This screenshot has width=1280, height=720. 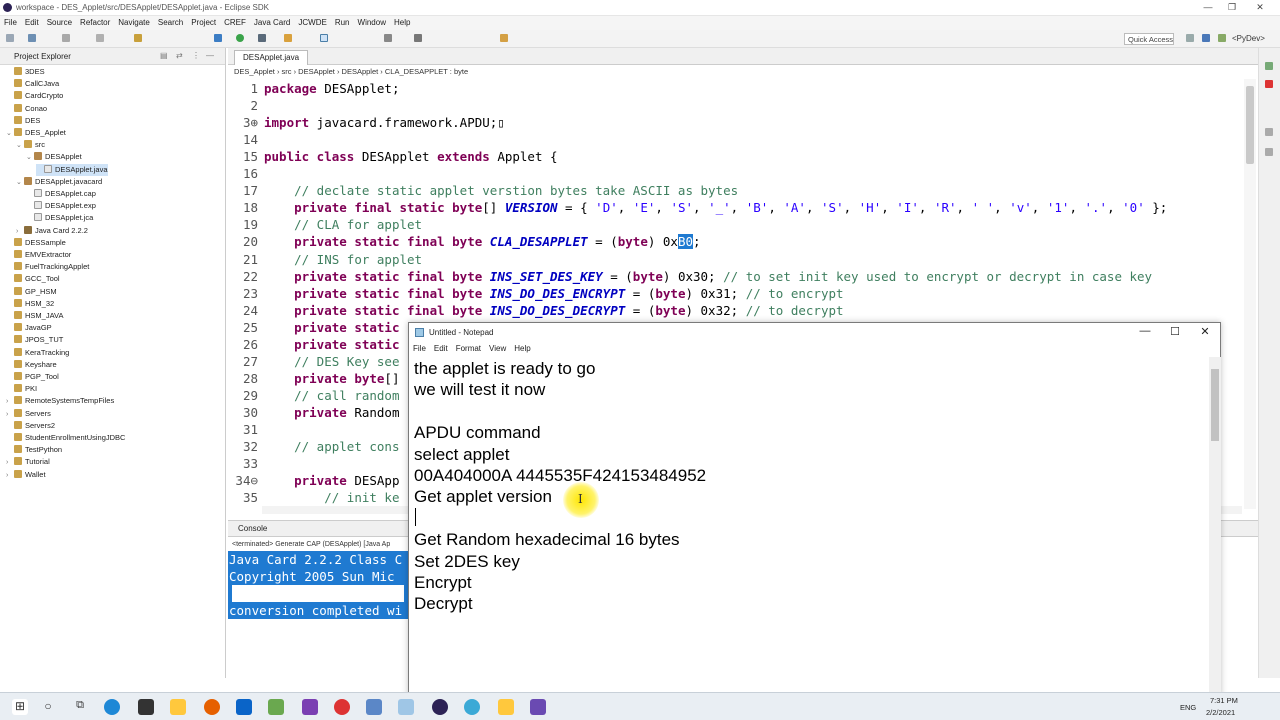 I want to click on tree-item: › Java Card 2.2.2, so click(x=52, y=231).